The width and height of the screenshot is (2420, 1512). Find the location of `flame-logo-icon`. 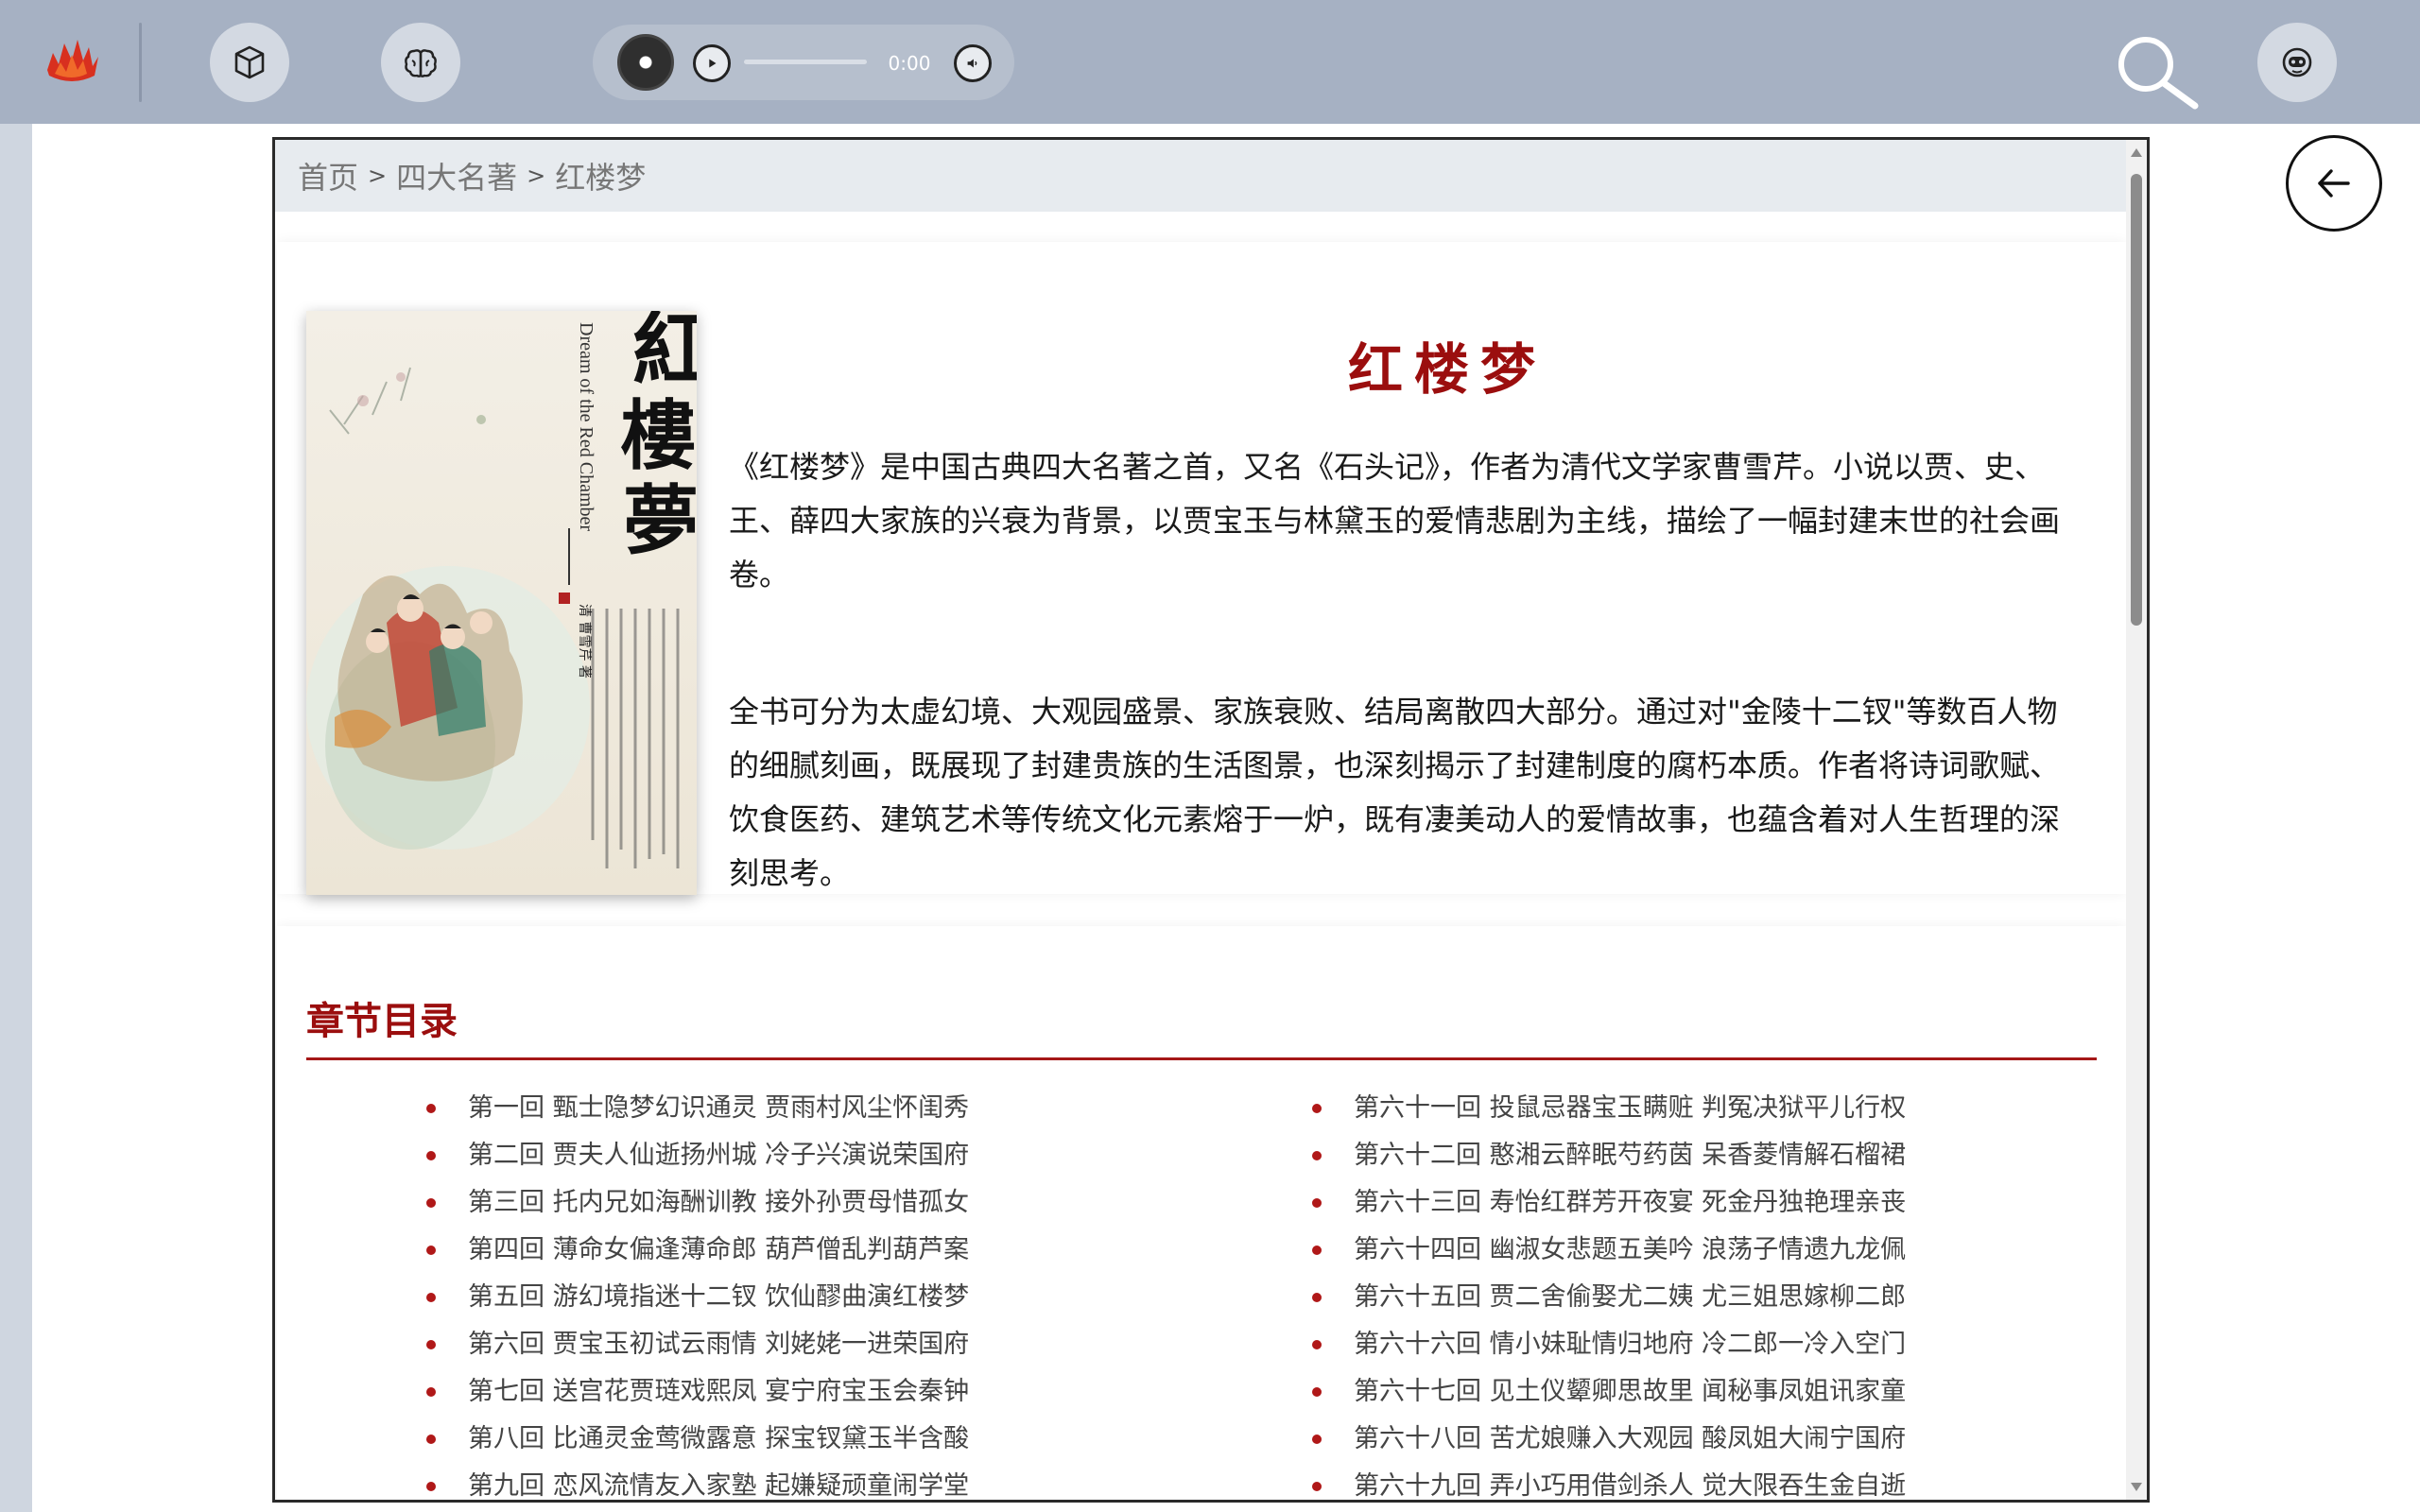

flame-logo-icon is located at coordinates (72, 59).